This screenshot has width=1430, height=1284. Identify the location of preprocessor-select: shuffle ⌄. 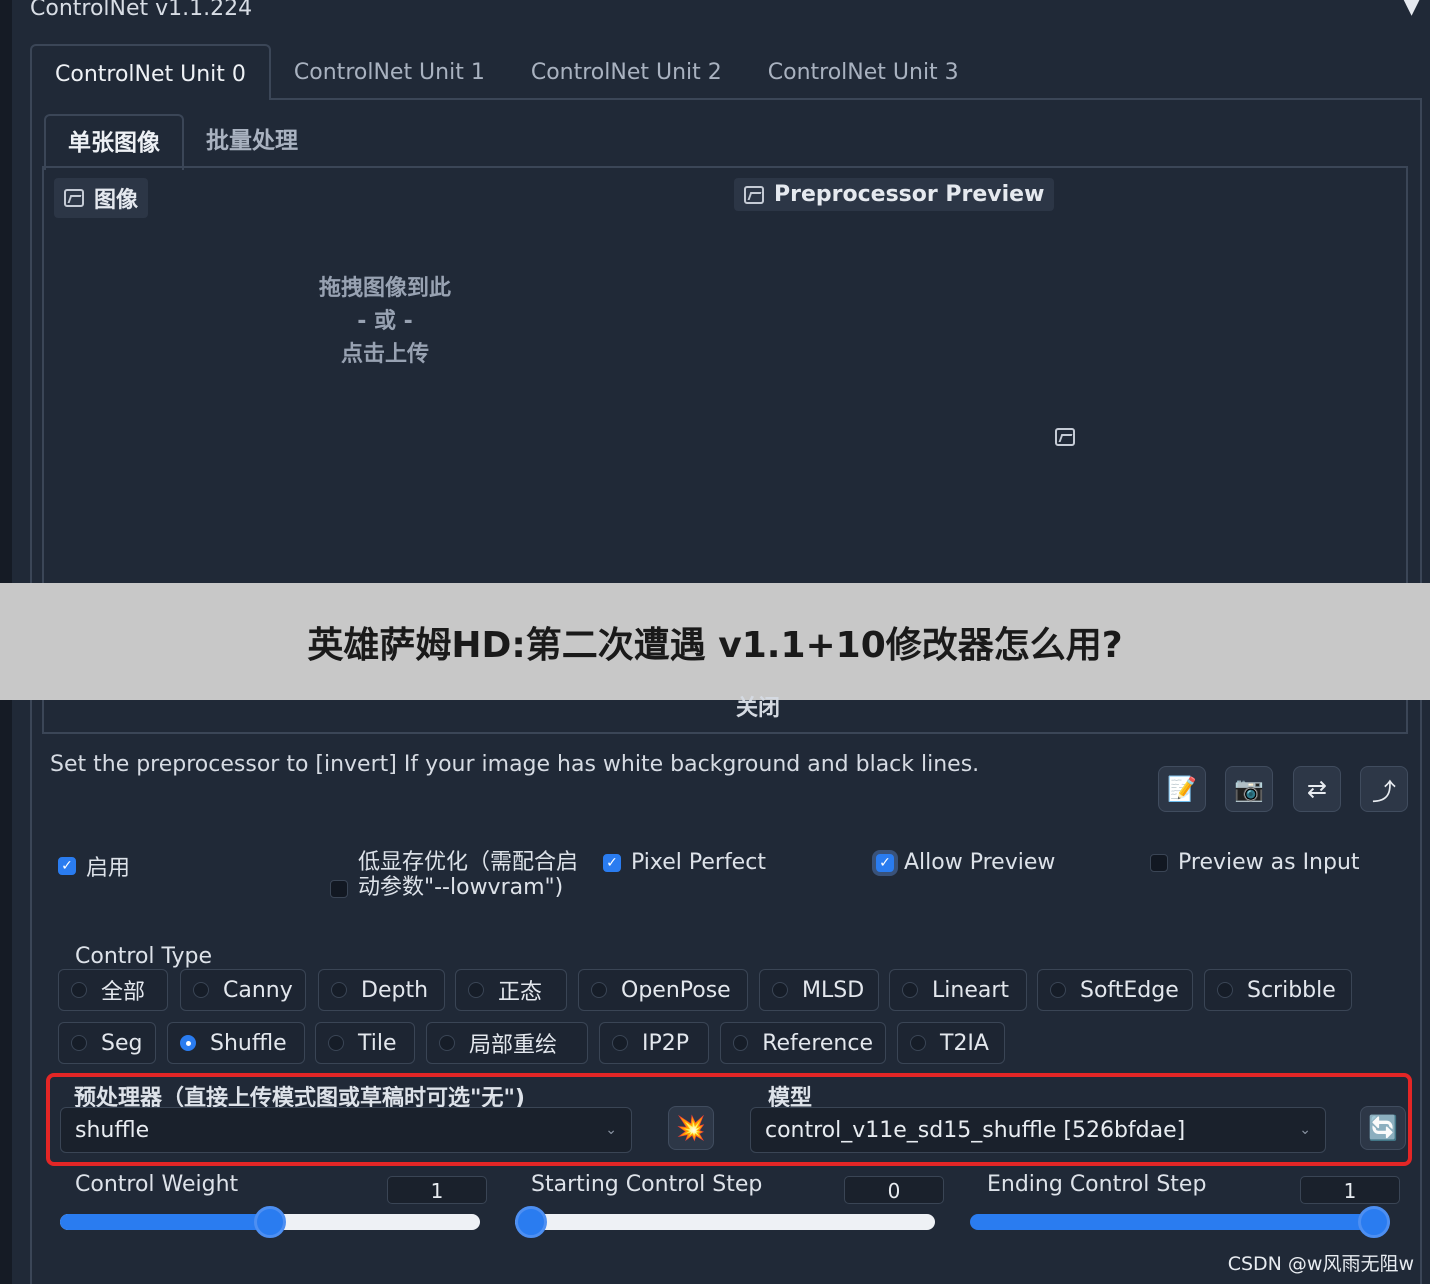
(346, 1130).